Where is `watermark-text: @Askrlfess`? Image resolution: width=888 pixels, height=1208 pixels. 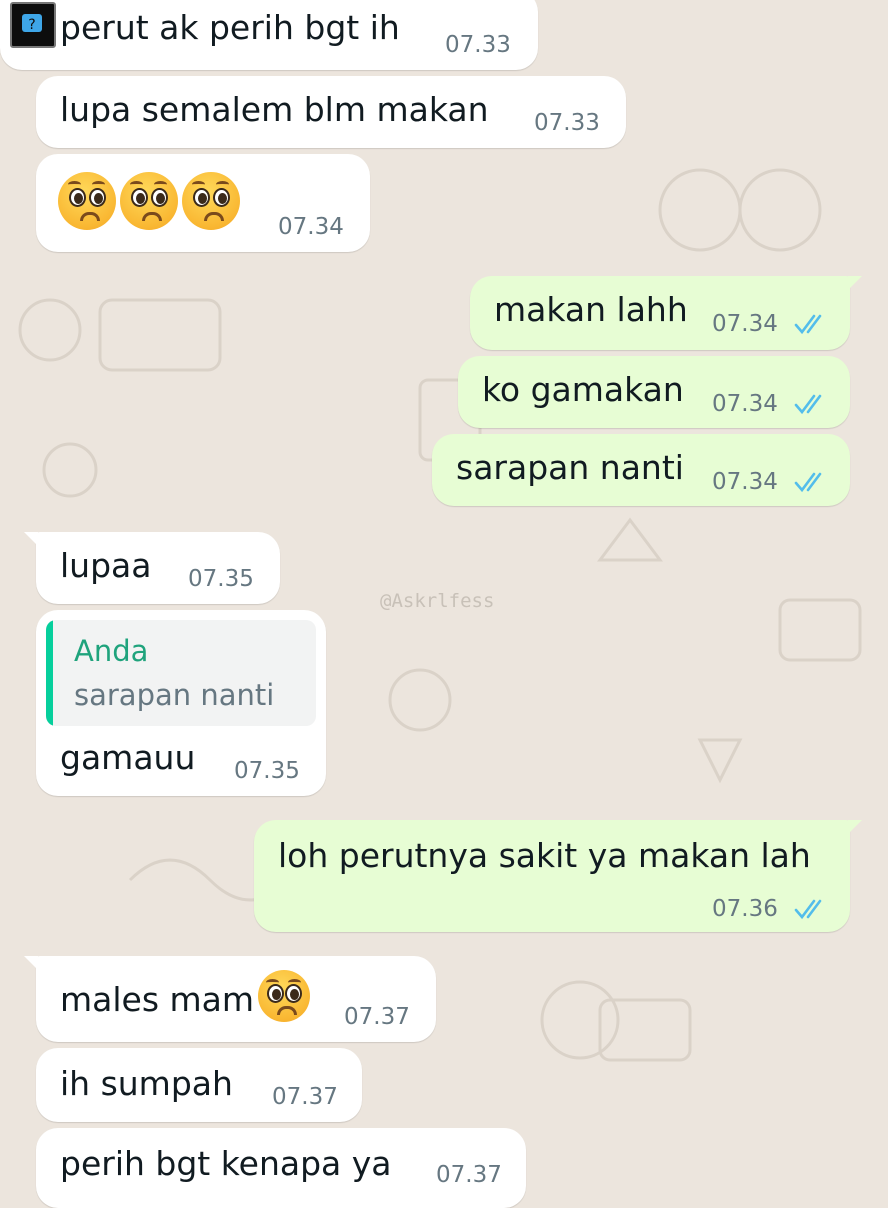
watermark-text: @Askrlfess is located at coordinates (437, 601).